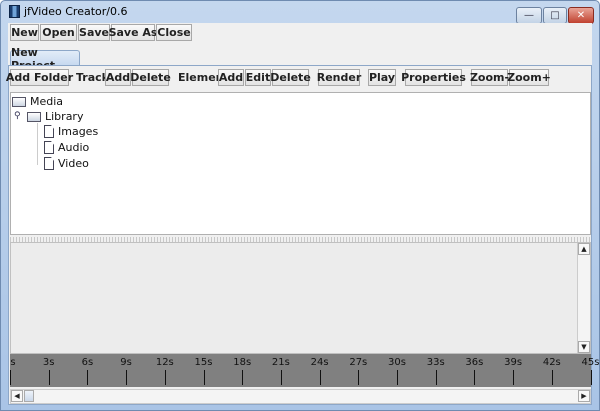 The width and height of the screenshot is (600, 411). What do you see at coordinates (433, 77) in the screenshot?
I see `properties-button: Properties` at bounding box center [433, 77].